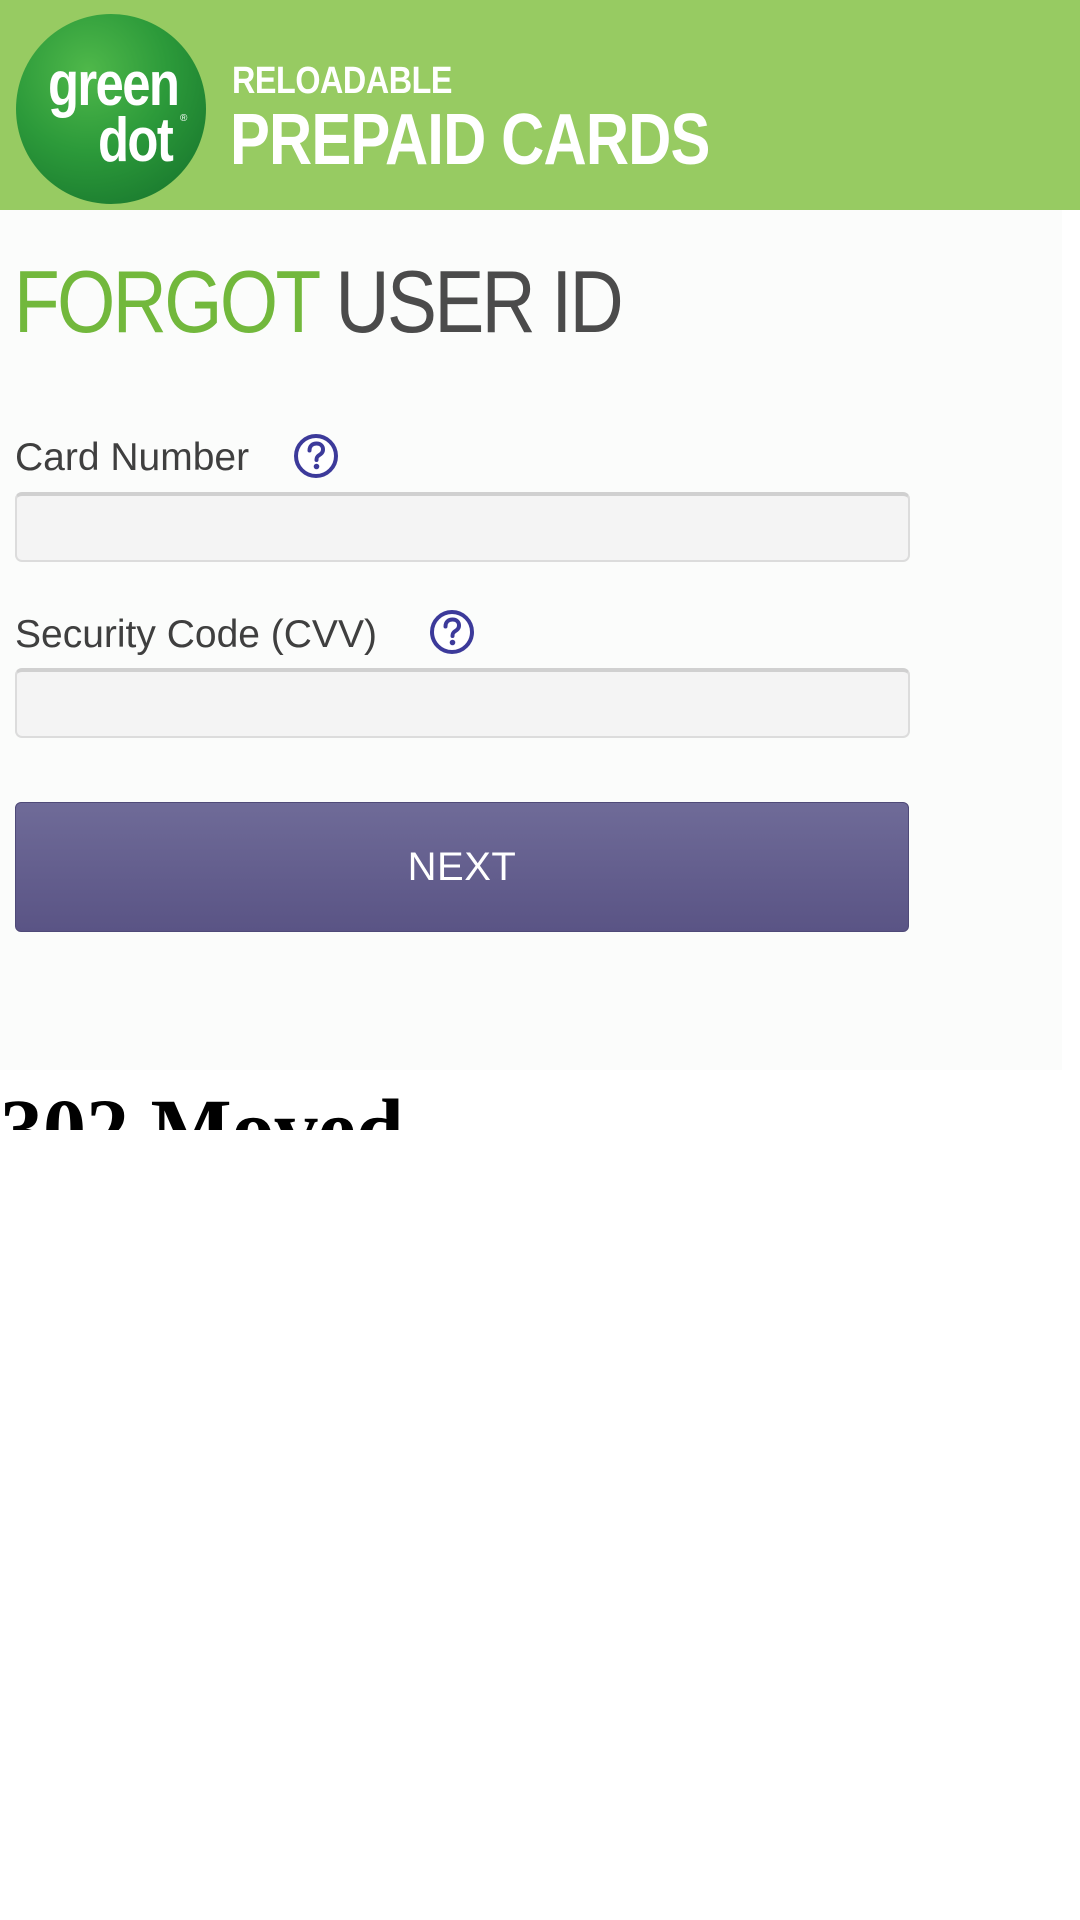  I want to click on green-dot-logo: green dot ®, so click(111, 109).